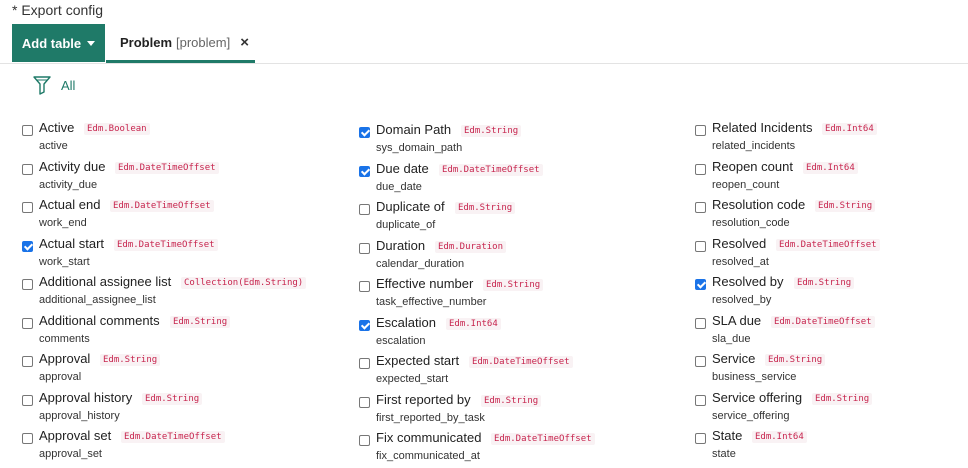 The width and height of the screenshot is (968, 468). I want to click on field-key: additional_assignee_list, so click(97, 300).